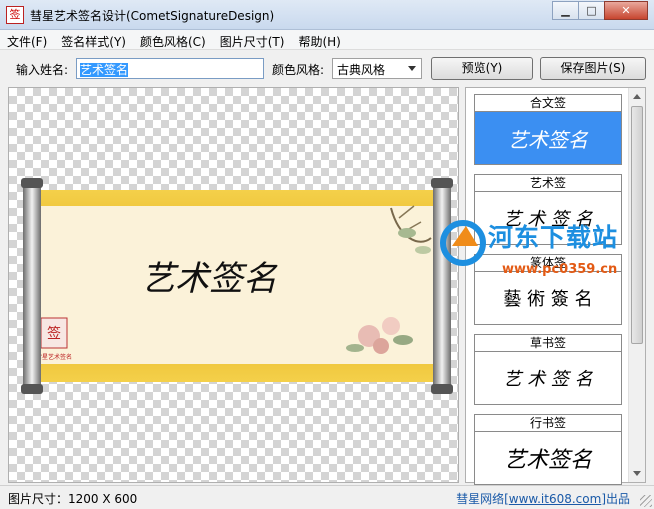  I want to click on scroll-up-icon, so click(637, 96).